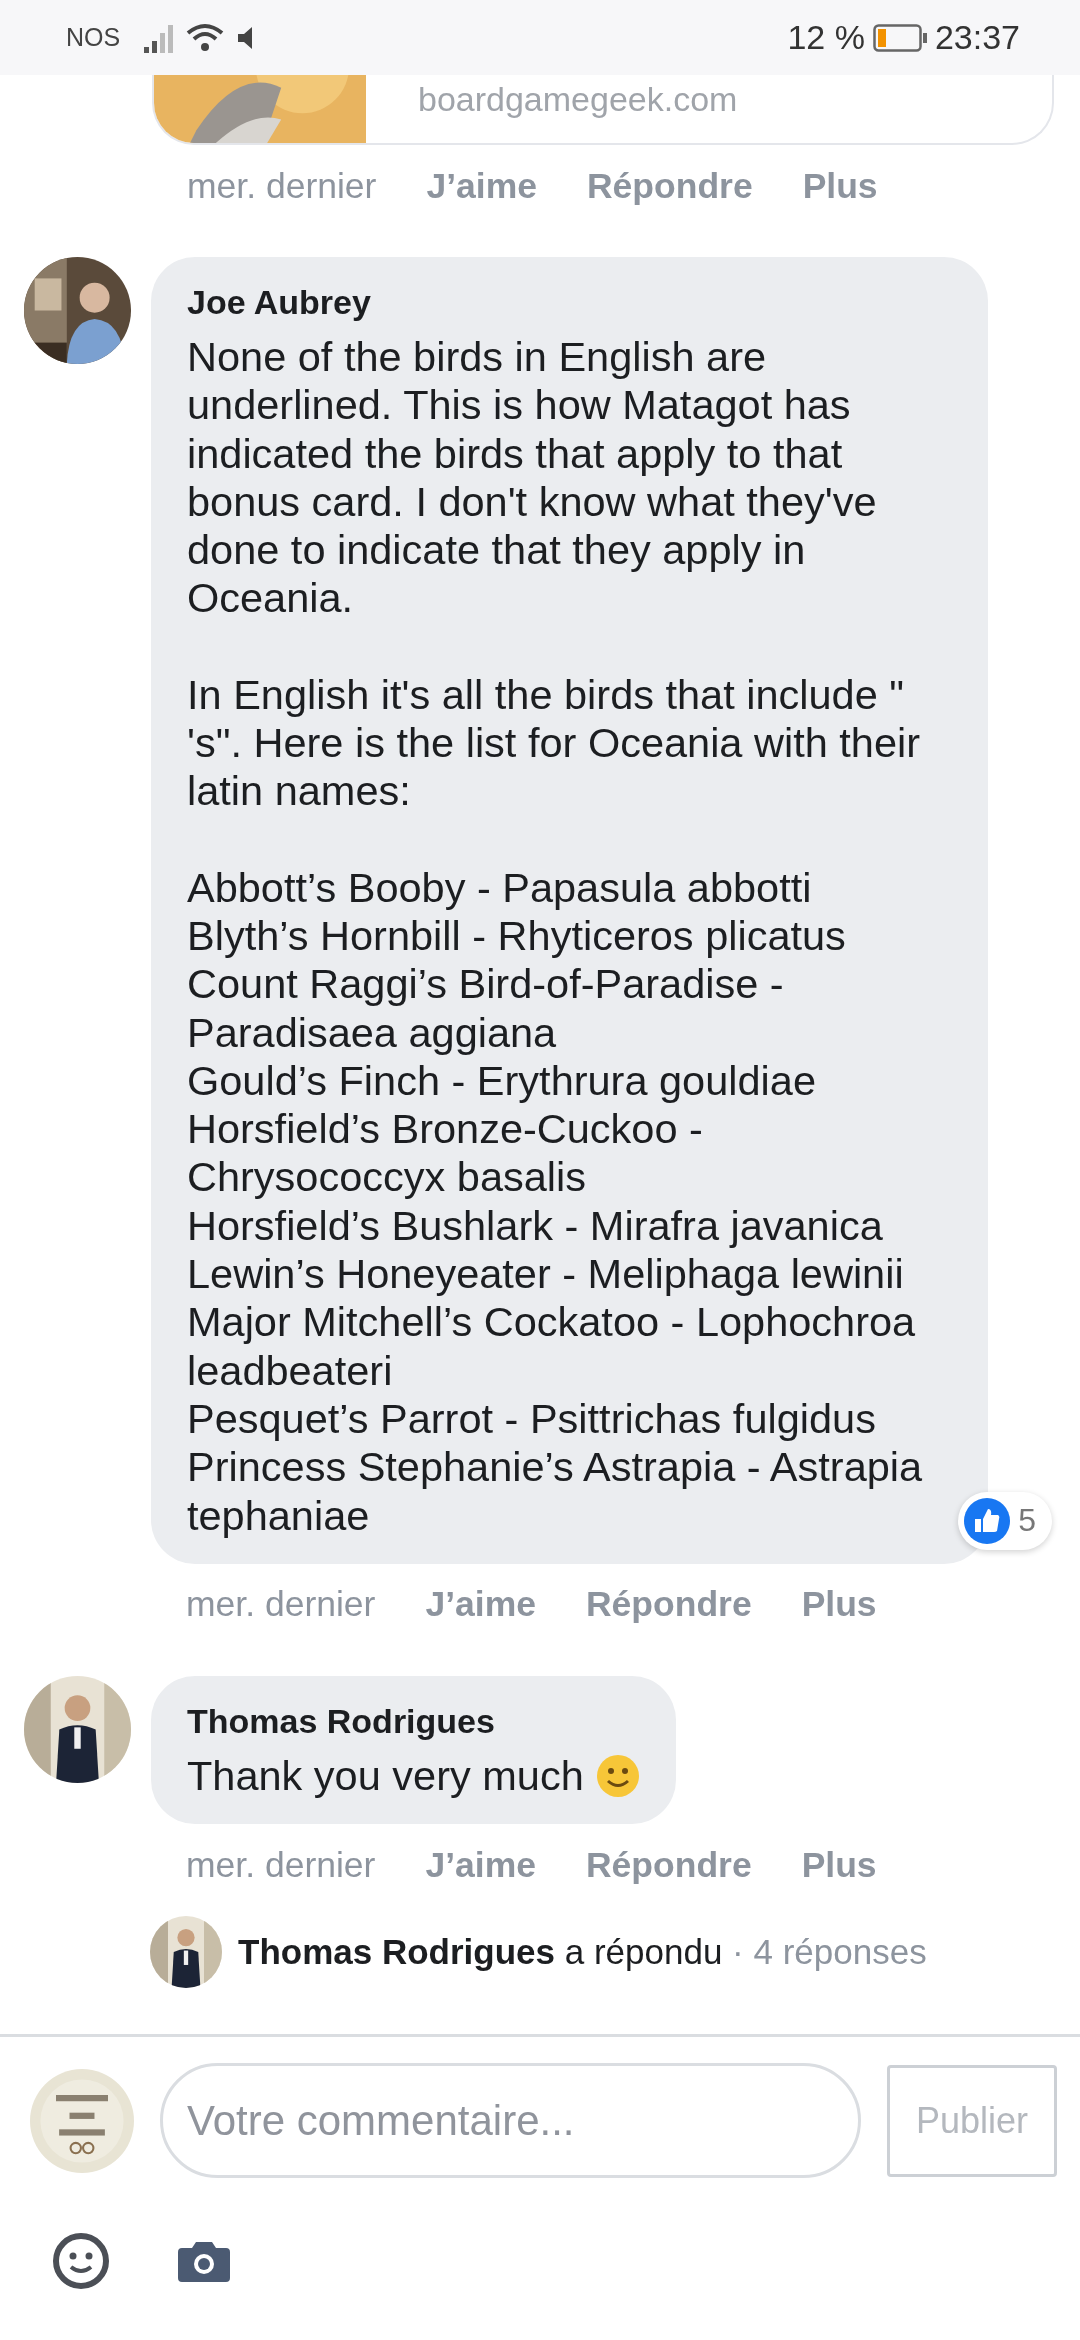 The image size is (1080, 2340). Describe the element at coordinates (445, 1153) in the screenshot. I see `bird-list-item: Horsfield’s Bronze-Cuckoo - Chrysococcyx basalis` at that location.